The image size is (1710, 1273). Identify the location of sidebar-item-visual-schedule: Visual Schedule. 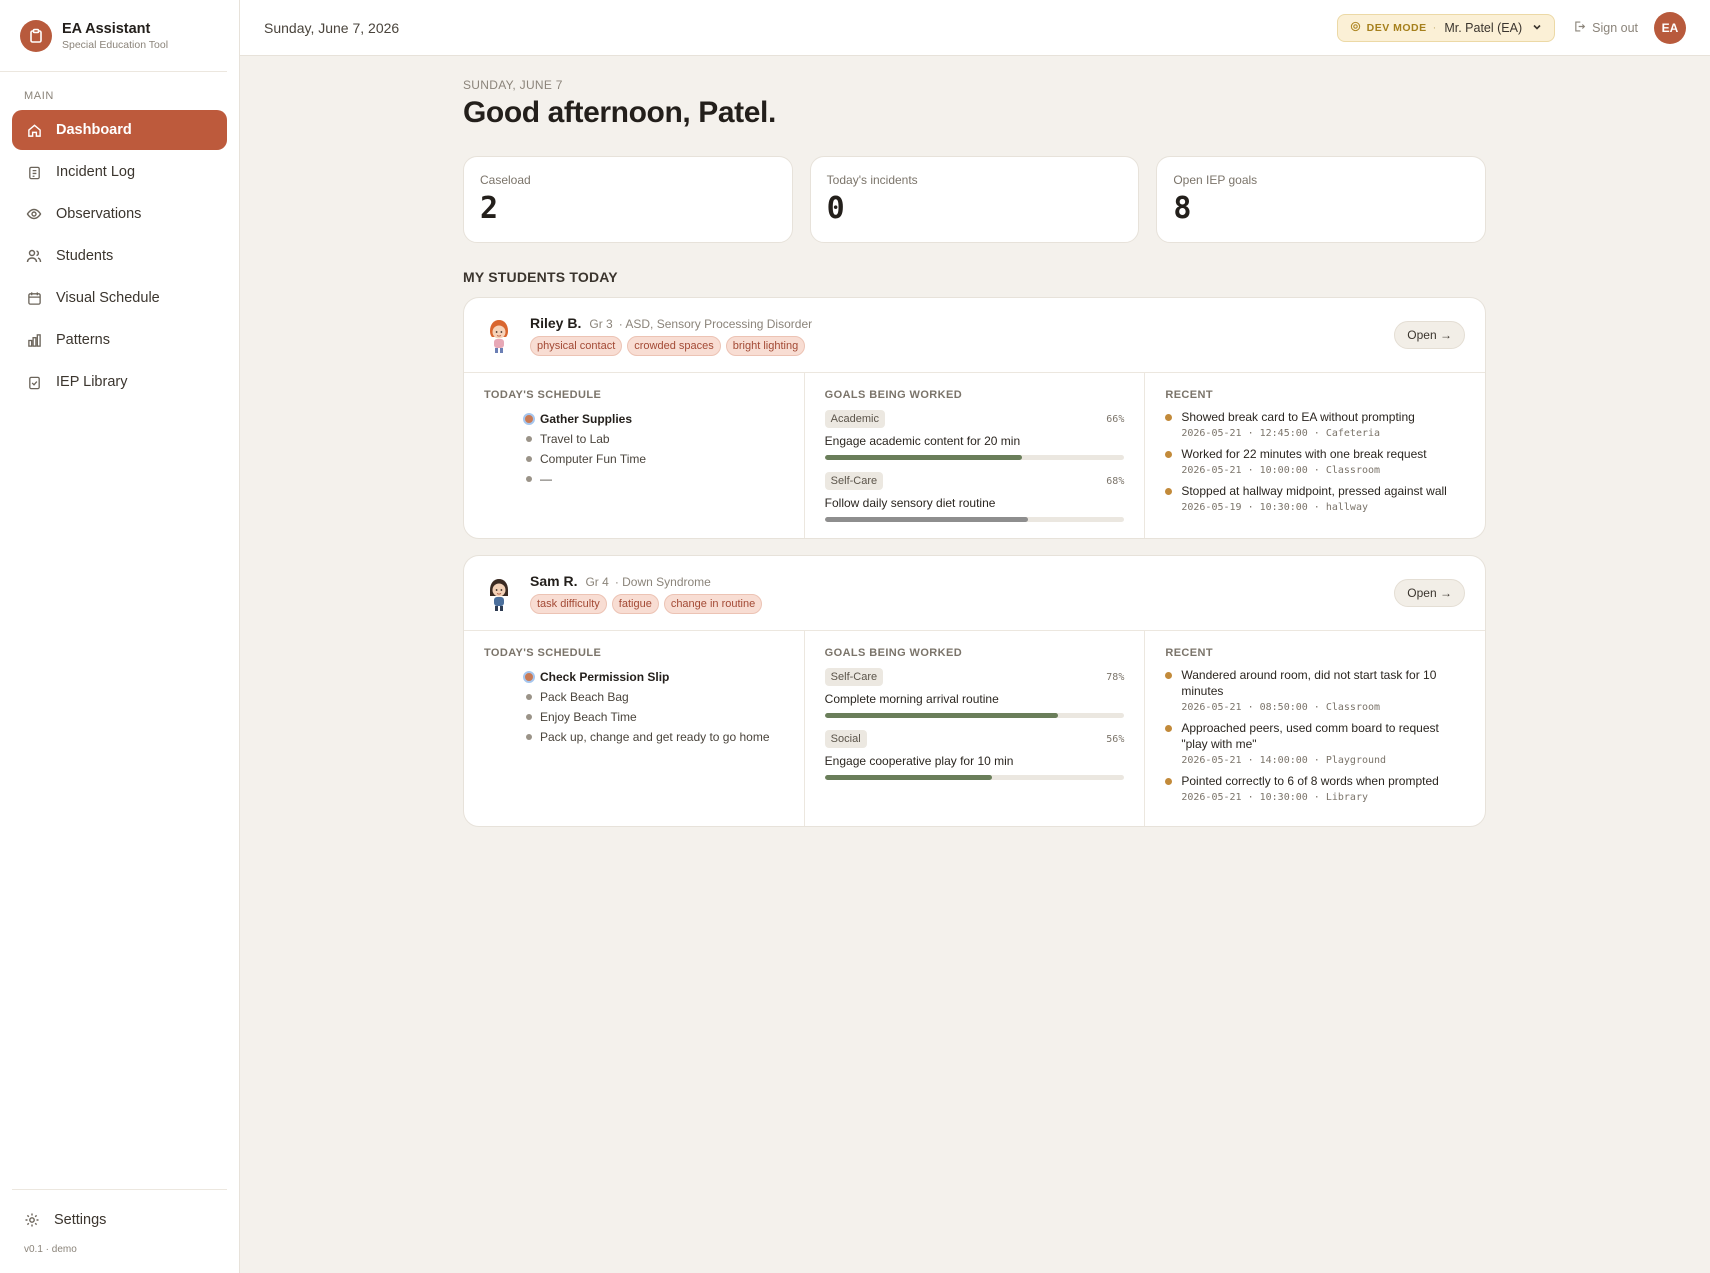
(119, 298).